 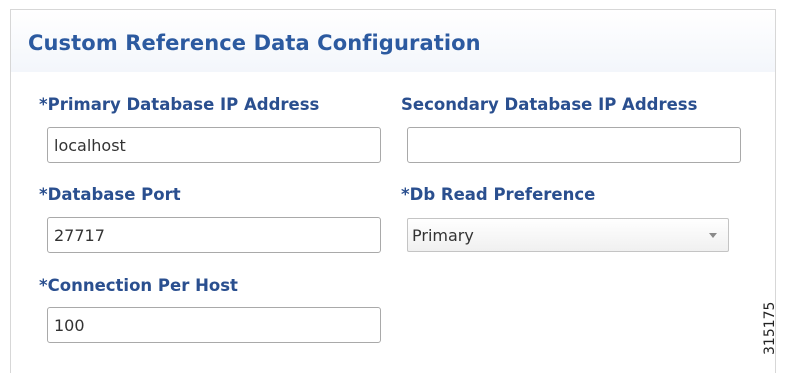 I want to click on primary-db-ip-label: *Primary Database IP Address, so click(x=179, y=104).